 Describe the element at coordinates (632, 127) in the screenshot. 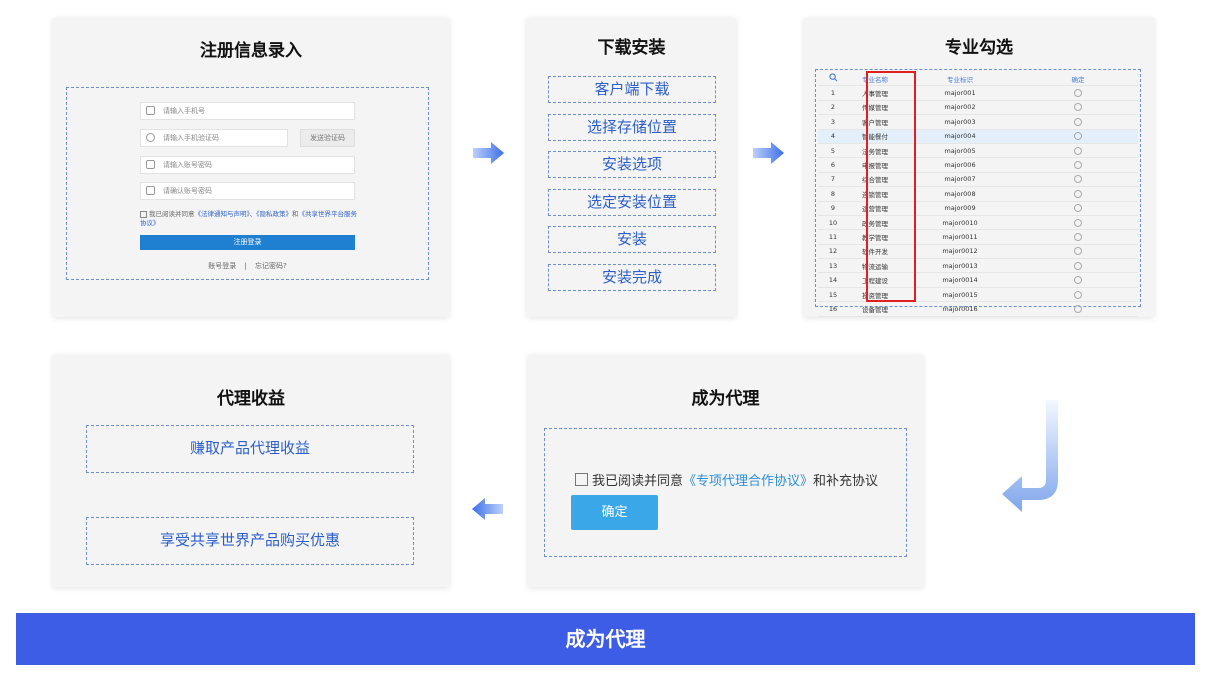

I see `install-step-storage: 选择存储位置` at that location.